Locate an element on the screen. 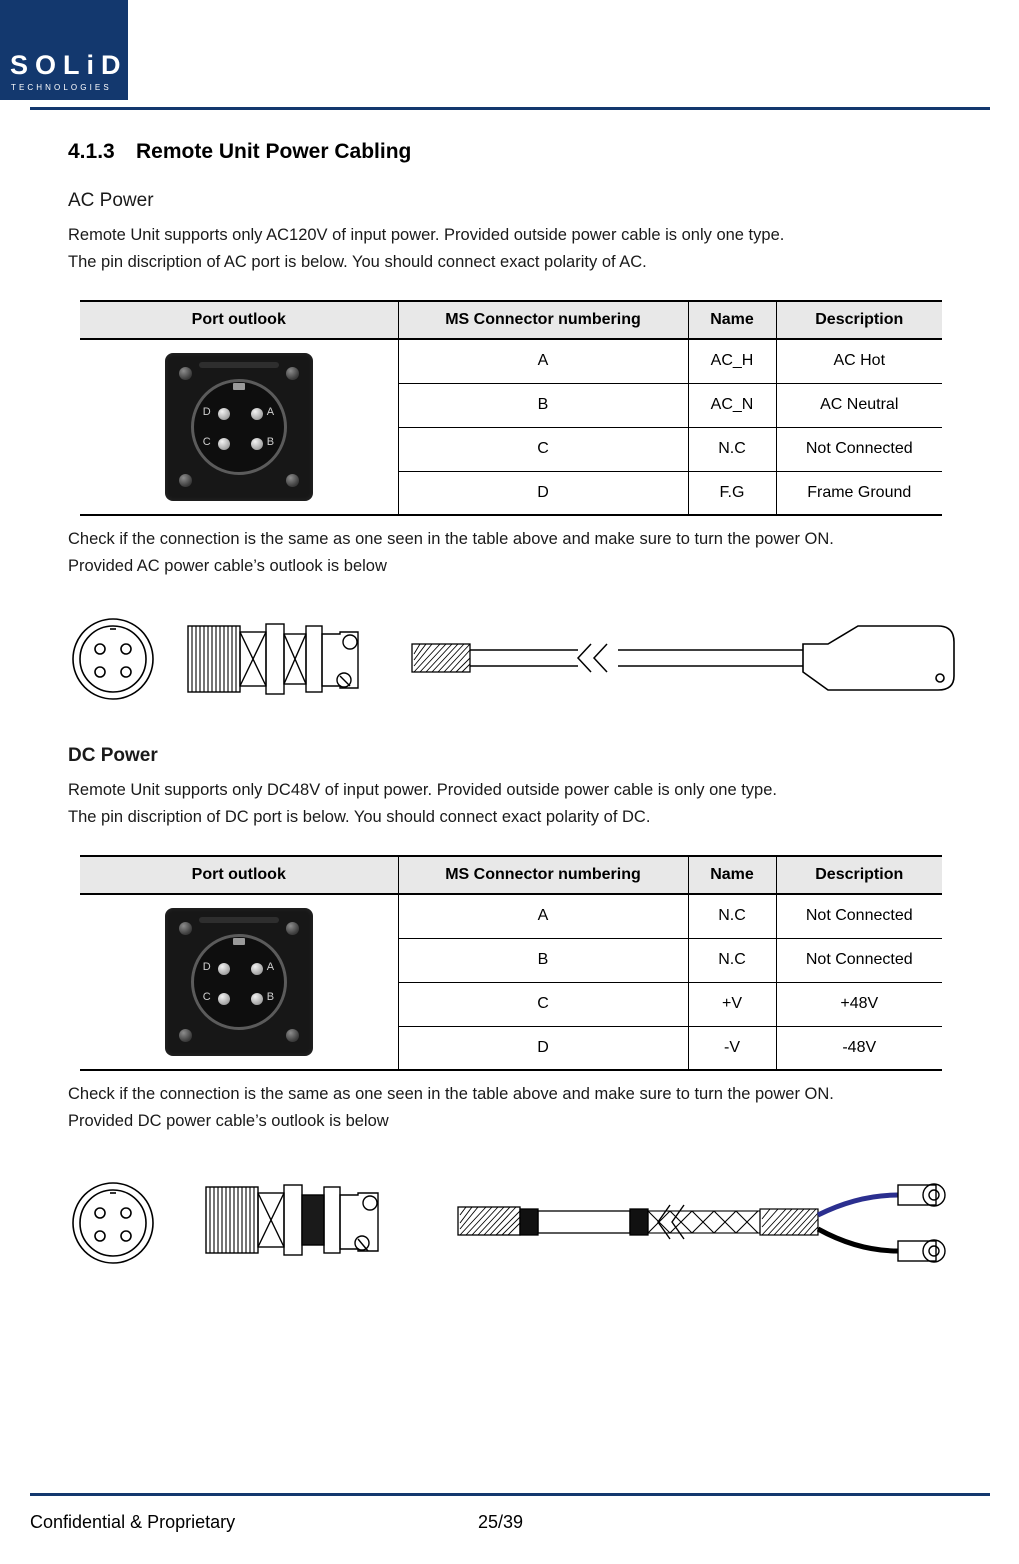 The width and height of the screenshot is (1019, 1564). ac-port-outlook-cell: D A C B is located at coordinates (239, 427).